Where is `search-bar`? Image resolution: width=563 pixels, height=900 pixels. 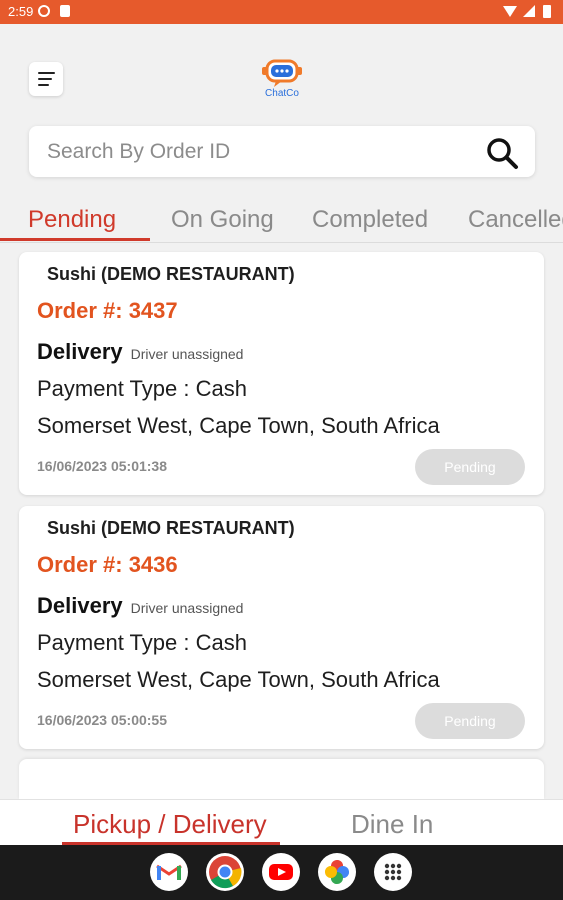 search-bar is located at coordinates (282, 151).